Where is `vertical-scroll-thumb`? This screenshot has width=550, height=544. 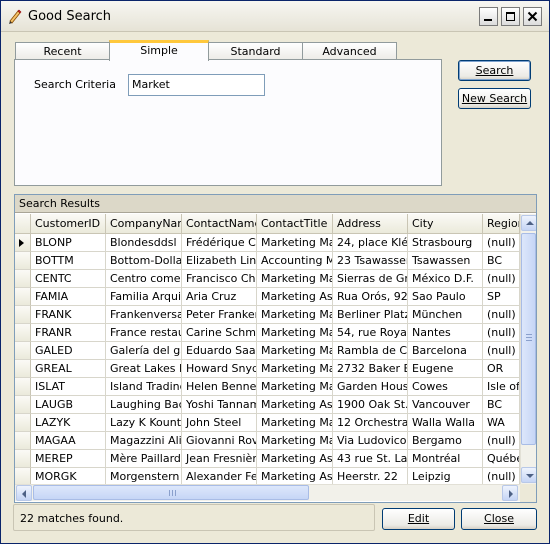 vertical-scroll-thumb is located at coordinates (528, 339).